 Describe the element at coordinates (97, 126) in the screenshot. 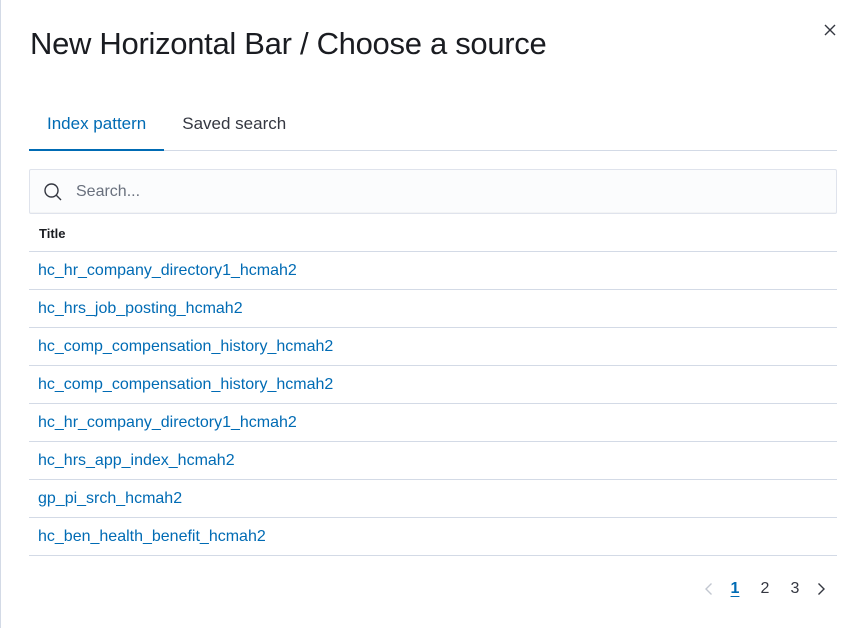

I see `tab-index-pattern: Index pattern` at that location.